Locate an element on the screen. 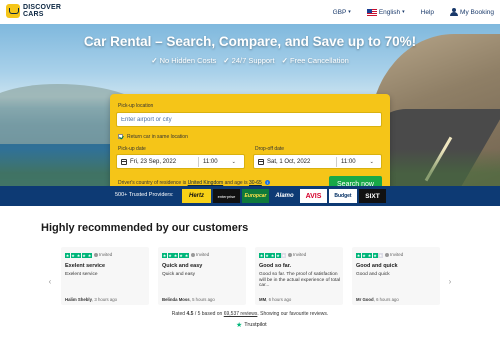  pickup-time-field: 11:00 ⌄ is located at coordinates (222, 161).